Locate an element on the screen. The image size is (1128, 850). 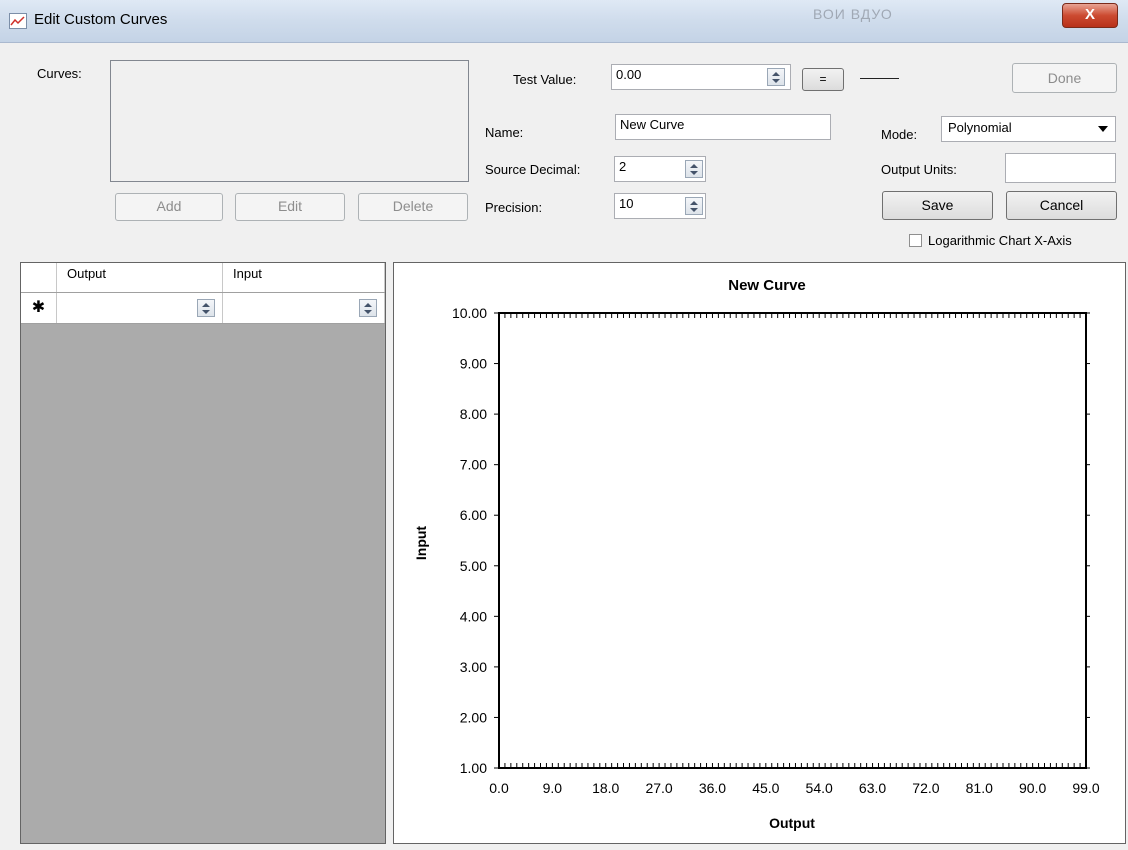
output-cell is located at coordinates (140, 308).